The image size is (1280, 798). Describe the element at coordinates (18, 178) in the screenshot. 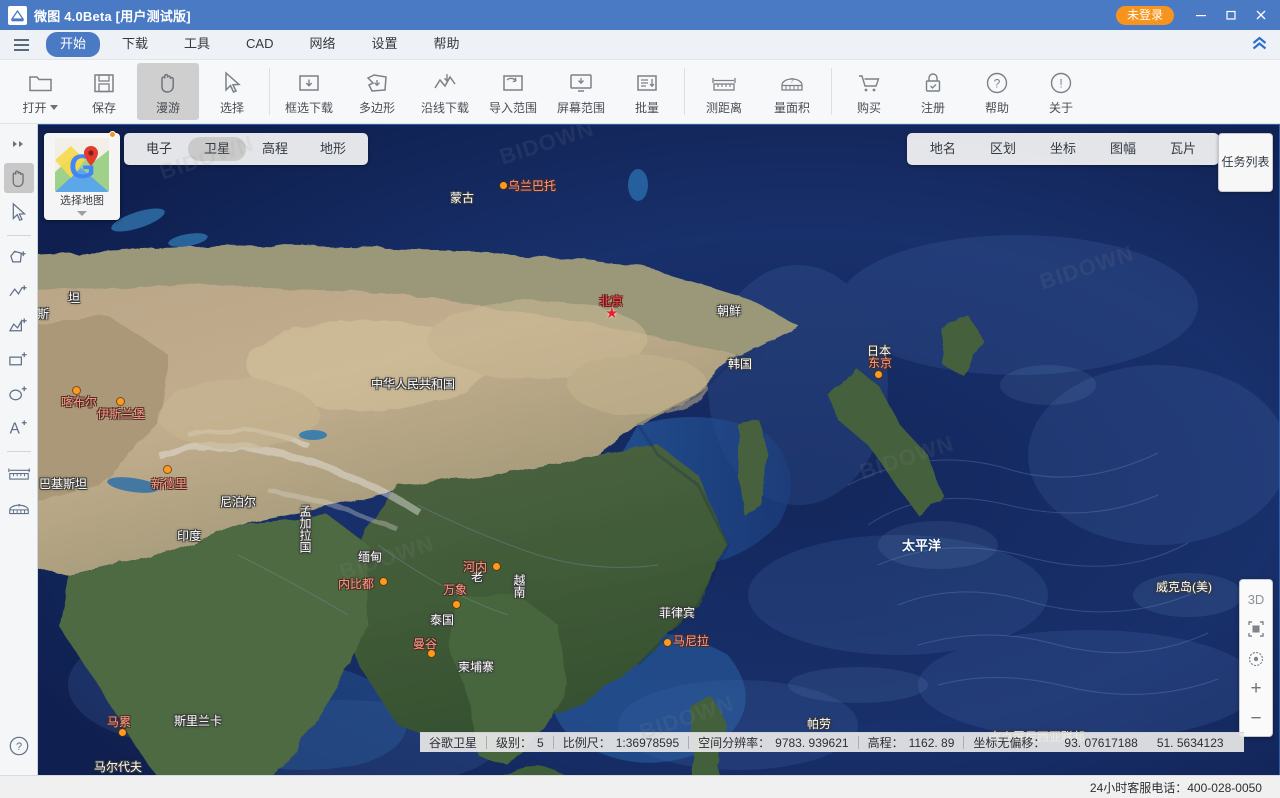

I see `rail-hand-pan-icon` at that location.